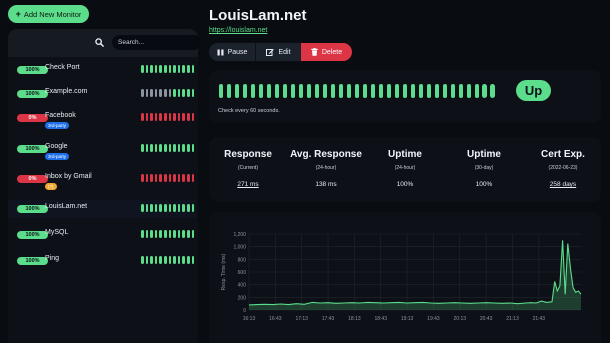 The height and width of the screenshot is (343, 610). I want to click on monitor-list-item: 0% Facebook 3rd-party, so click(102, 122).